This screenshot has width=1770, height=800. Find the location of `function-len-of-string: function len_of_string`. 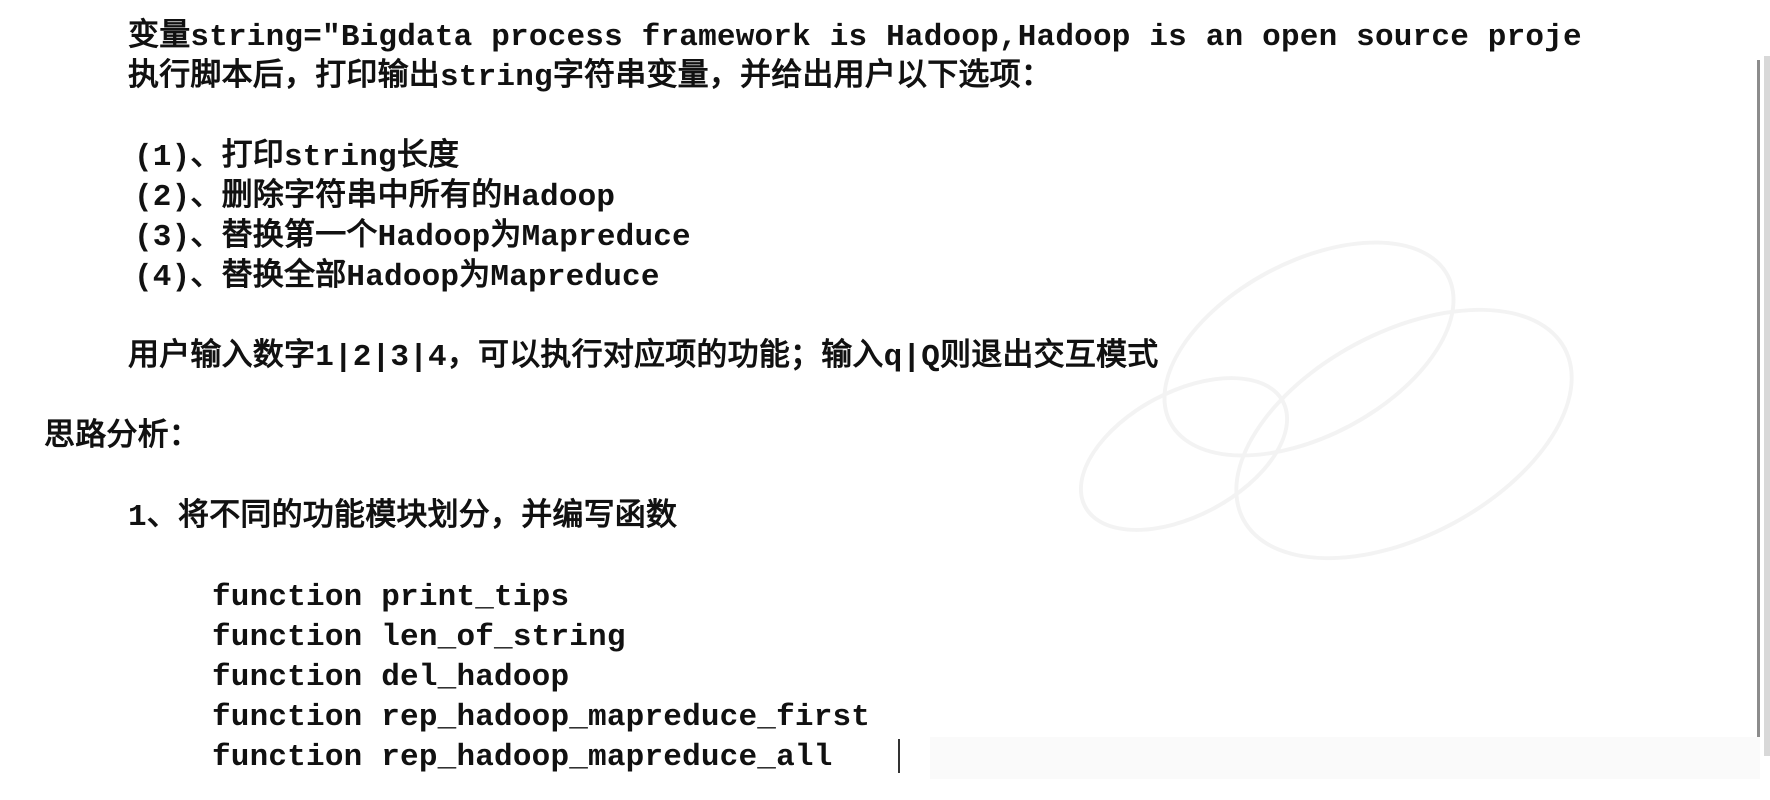

function-len-of-string: function len_of_string is located at coordinates (419, 637).